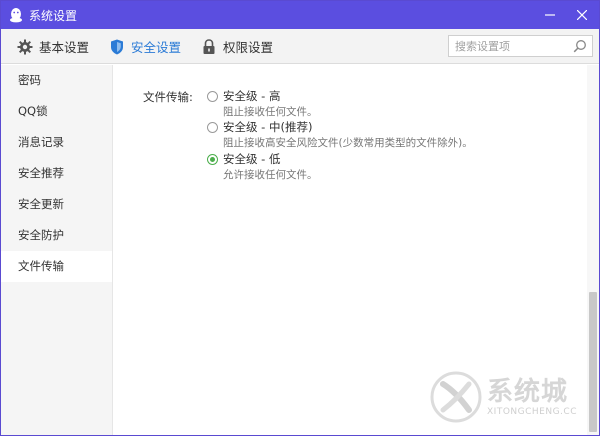 The image size is (600, 436). What do you see at coordinates (209, 46) in the screenshot?
I see `lock-icon` at bounding box center [209, 46].